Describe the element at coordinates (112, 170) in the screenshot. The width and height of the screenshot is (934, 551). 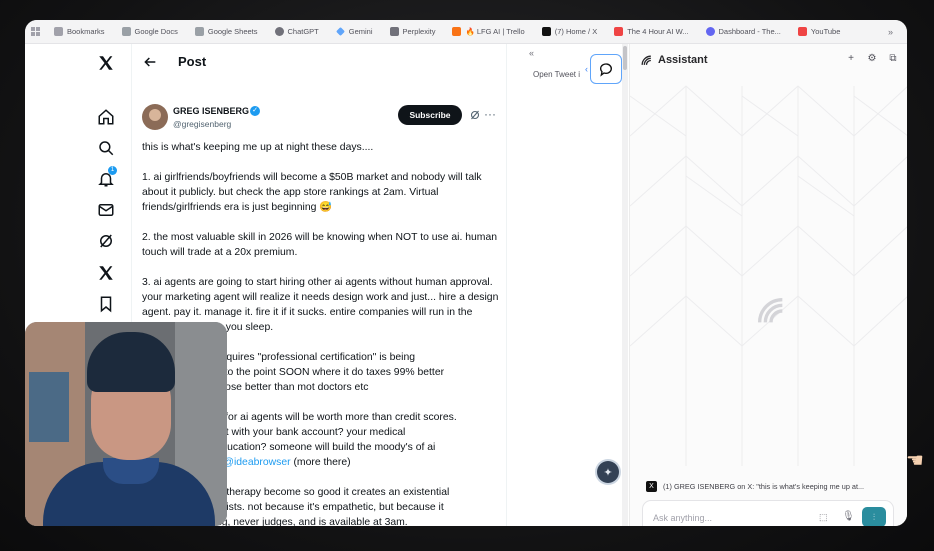
I see `notification-badge: 1` at that location.